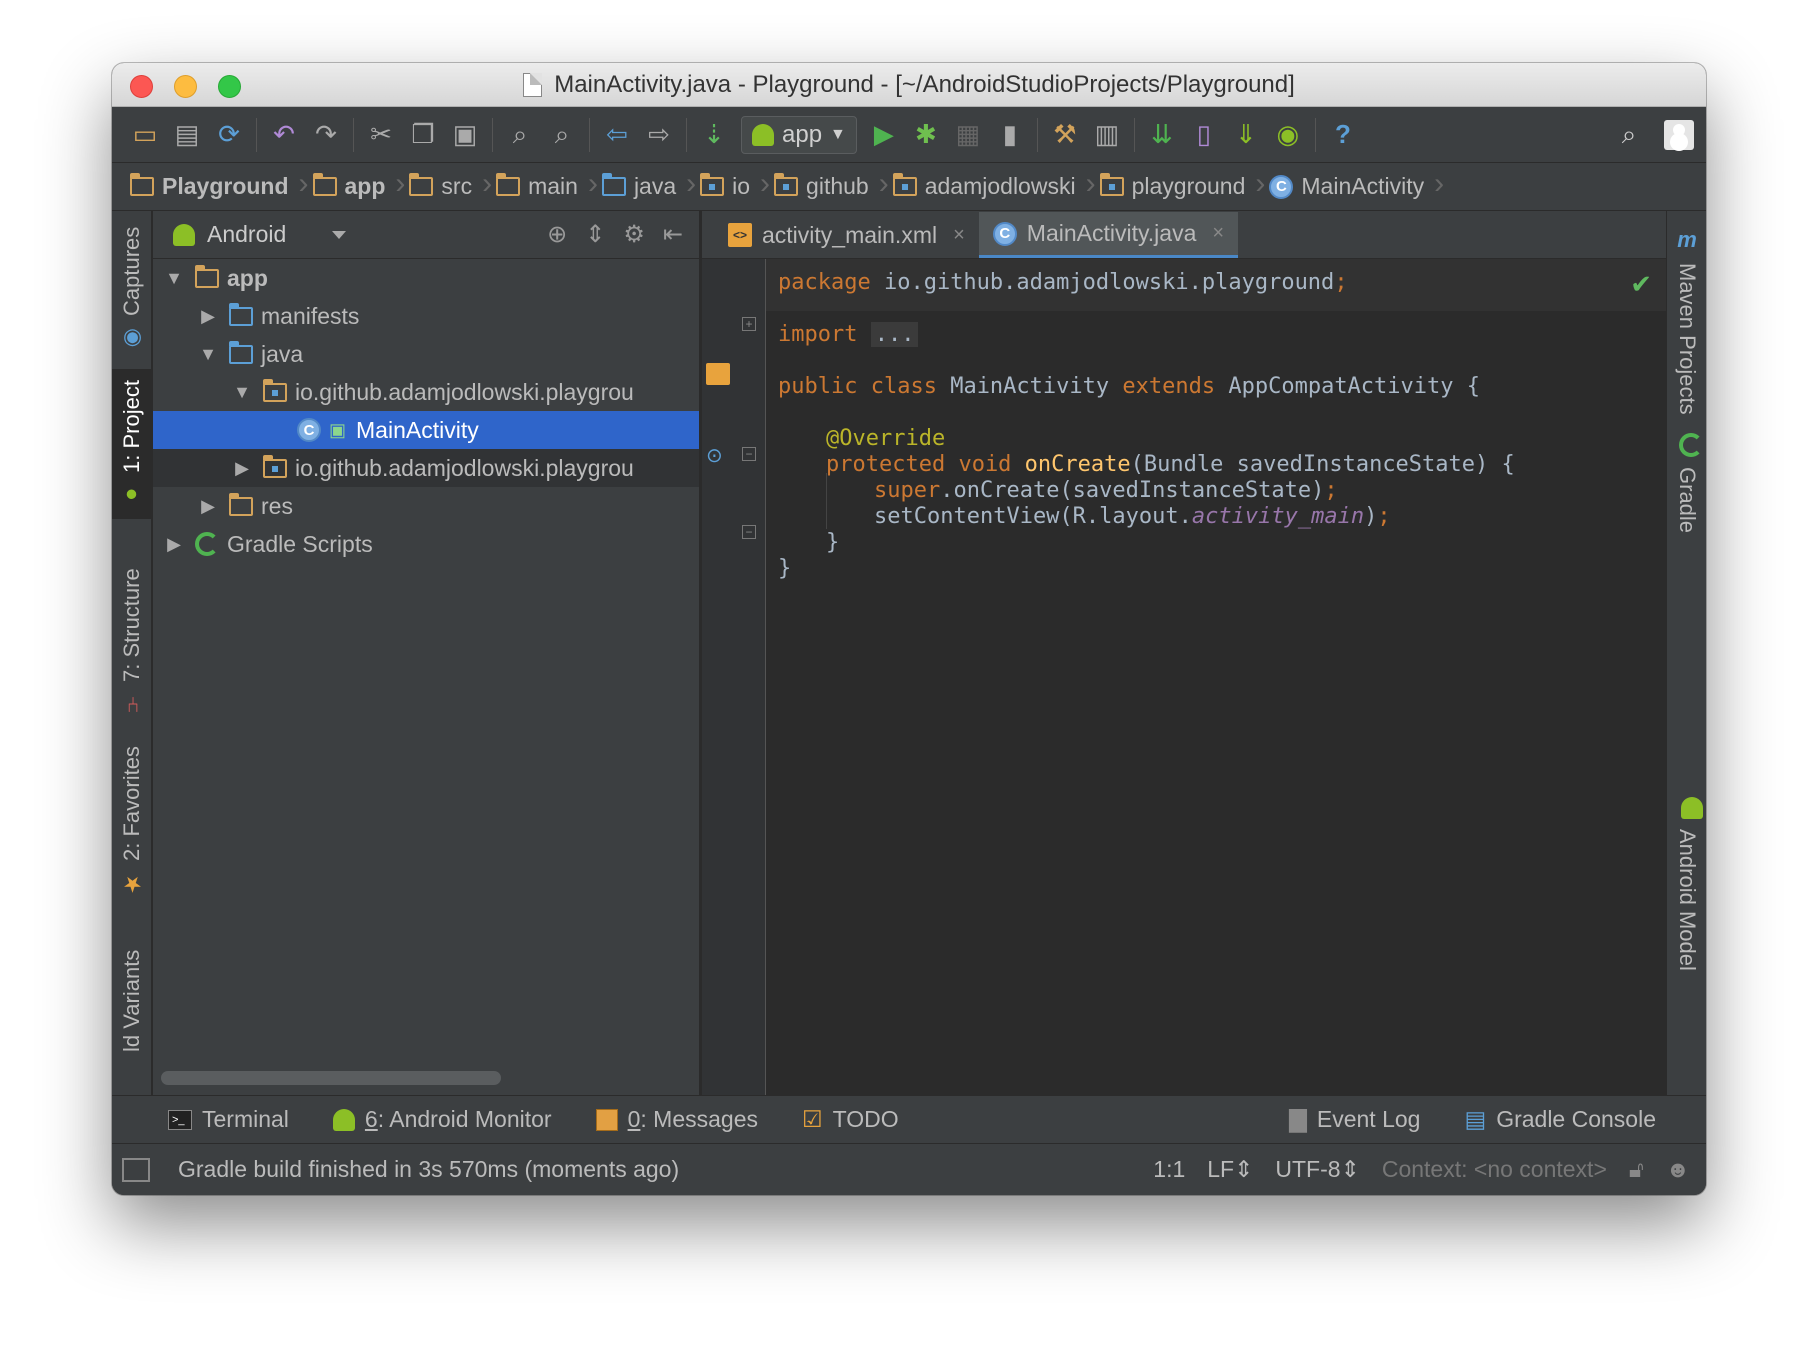  What do you see at coordinates (850, 1119) in the screenshot?
I see `tab-todo: ☑ TODO` at bounding box center [850, 1119].